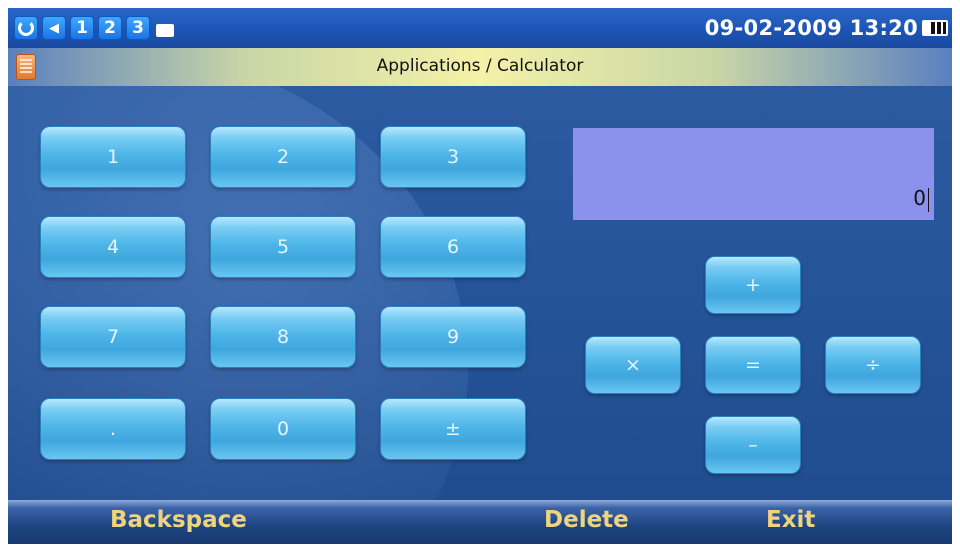 The height and width of the screenshot is (548, 960). I want to click on key-8: 8, so click(283, 337).